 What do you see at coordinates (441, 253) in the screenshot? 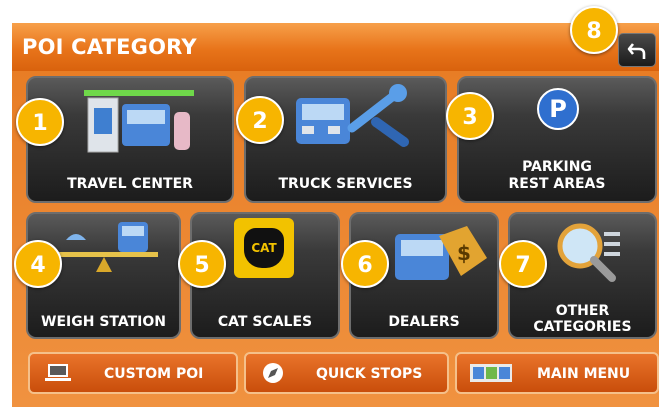
I see `dealer-tag-icon: $` at bounding box center [441, 253].